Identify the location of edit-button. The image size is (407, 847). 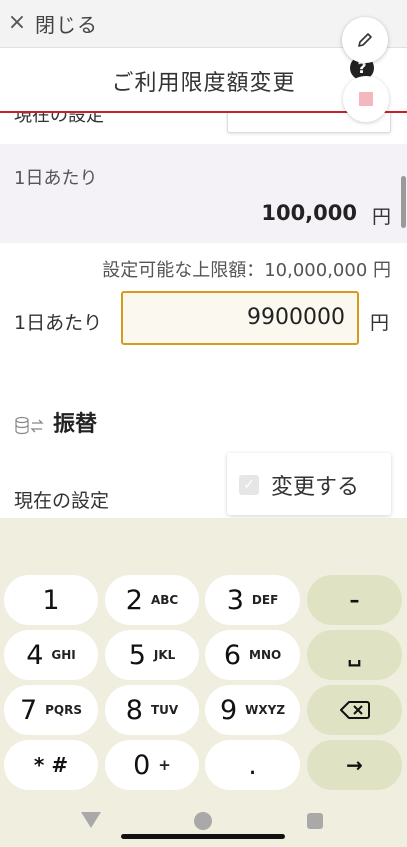
(365, 40).